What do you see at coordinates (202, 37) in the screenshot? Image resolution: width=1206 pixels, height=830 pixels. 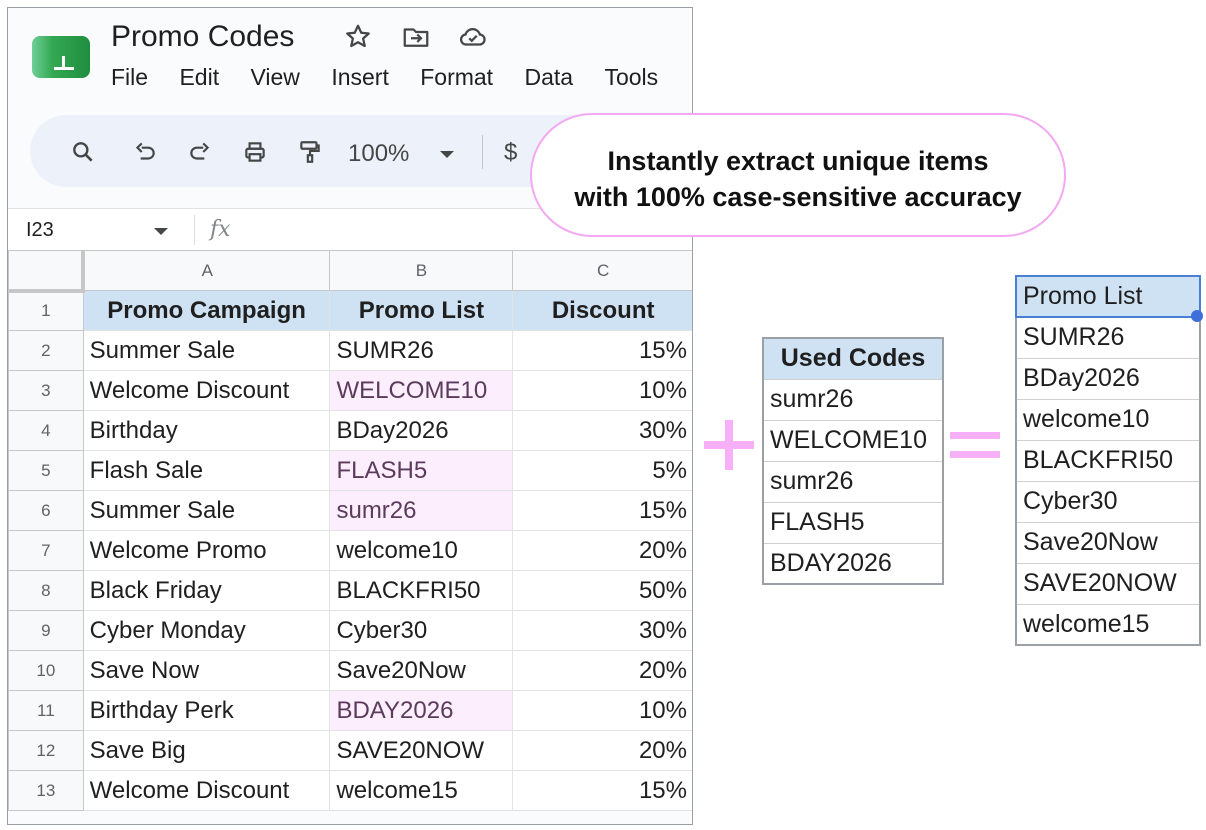 I see `document-title: Promo Codes` at bounding box center [202, 37].